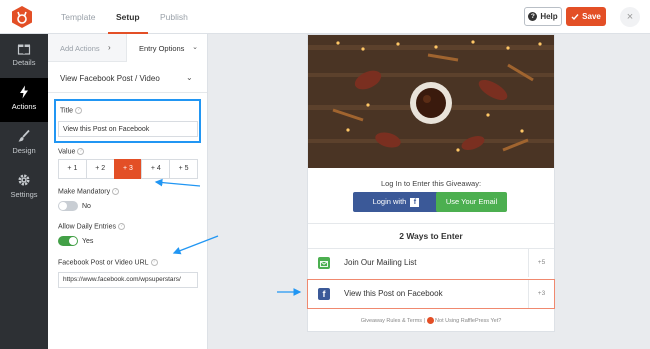  I want to click on tab-template: Template, so click(78, 17).